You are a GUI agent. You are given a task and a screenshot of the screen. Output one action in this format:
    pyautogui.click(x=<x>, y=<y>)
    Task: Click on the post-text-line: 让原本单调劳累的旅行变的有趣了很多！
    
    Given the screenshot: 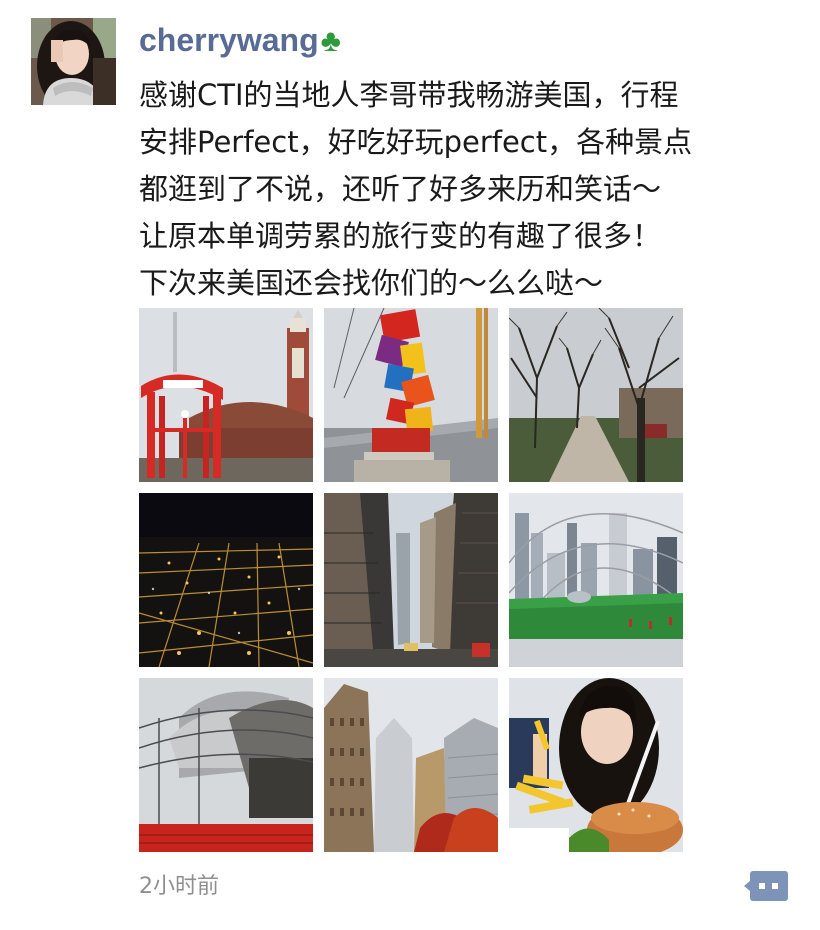 What is the action you would take?
    pyautogui.click(x=400, y=236)
    